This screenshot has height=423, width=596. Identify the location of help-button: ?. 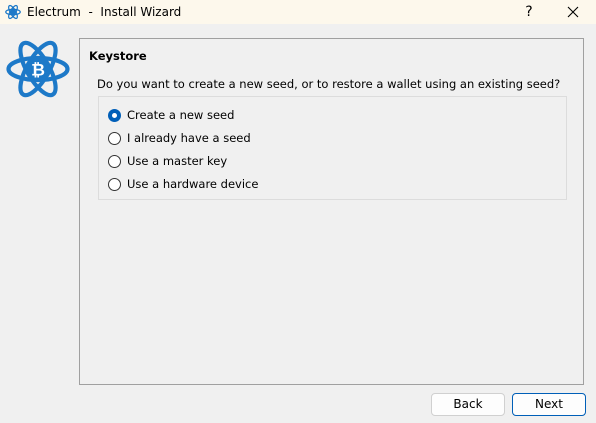
(529, 12).